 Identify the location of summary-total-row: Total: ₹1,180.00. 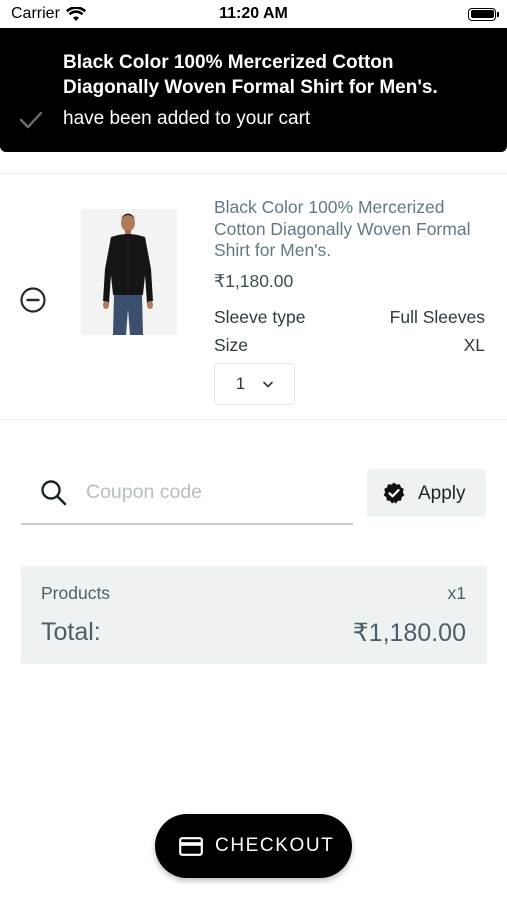
(253, 633).